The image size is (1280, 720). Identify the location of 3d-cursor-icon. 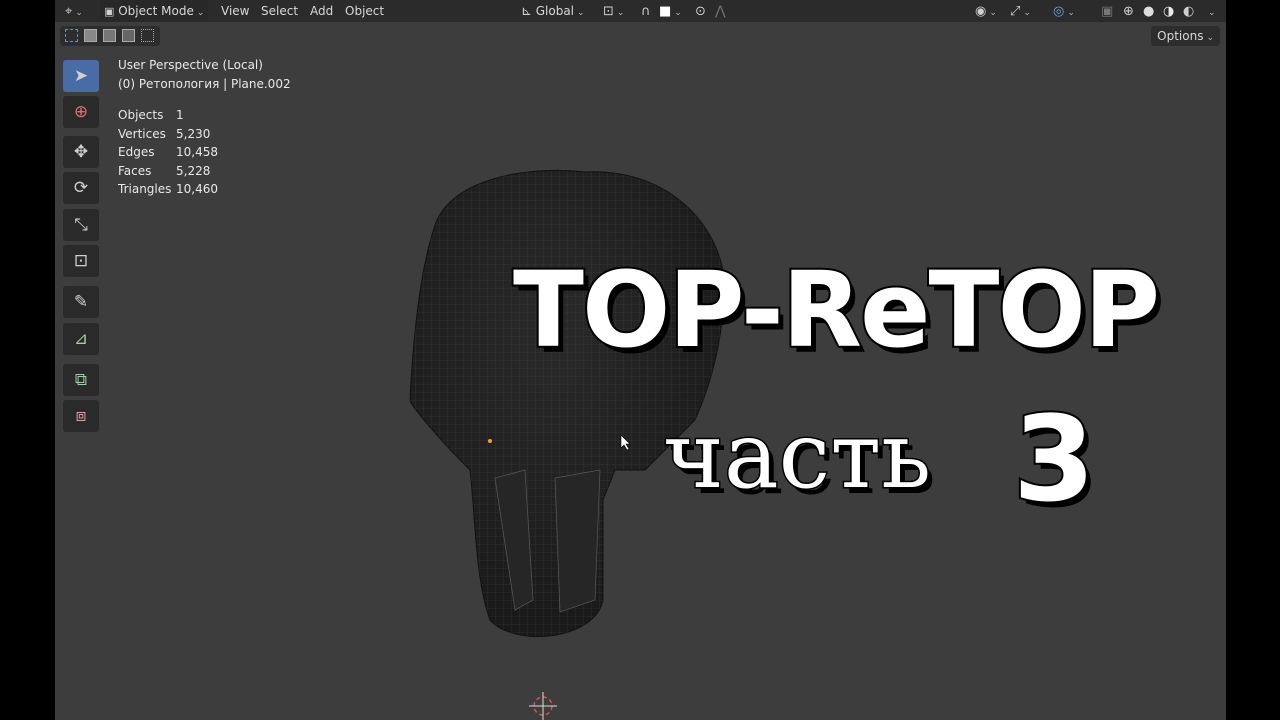
(543, 706).